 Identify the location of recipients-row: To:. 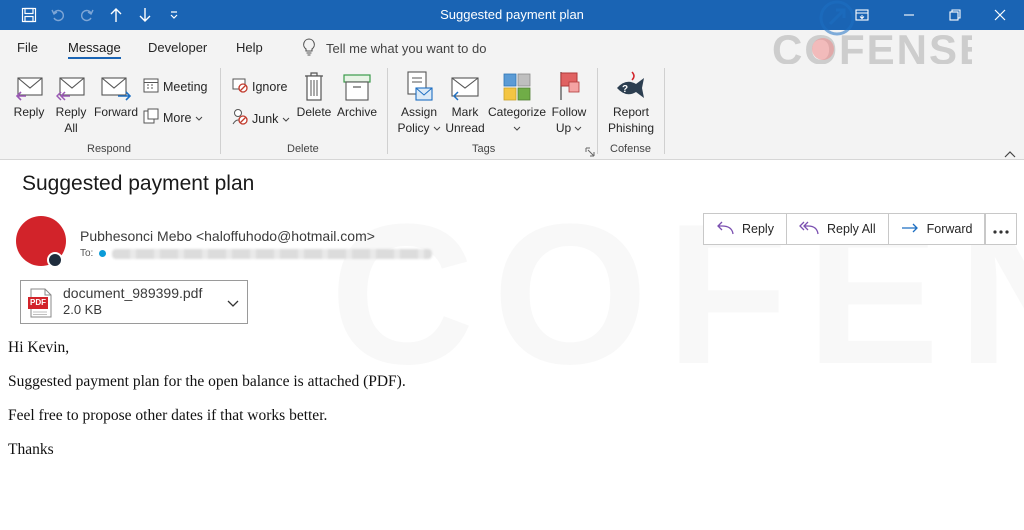
(256, 253).